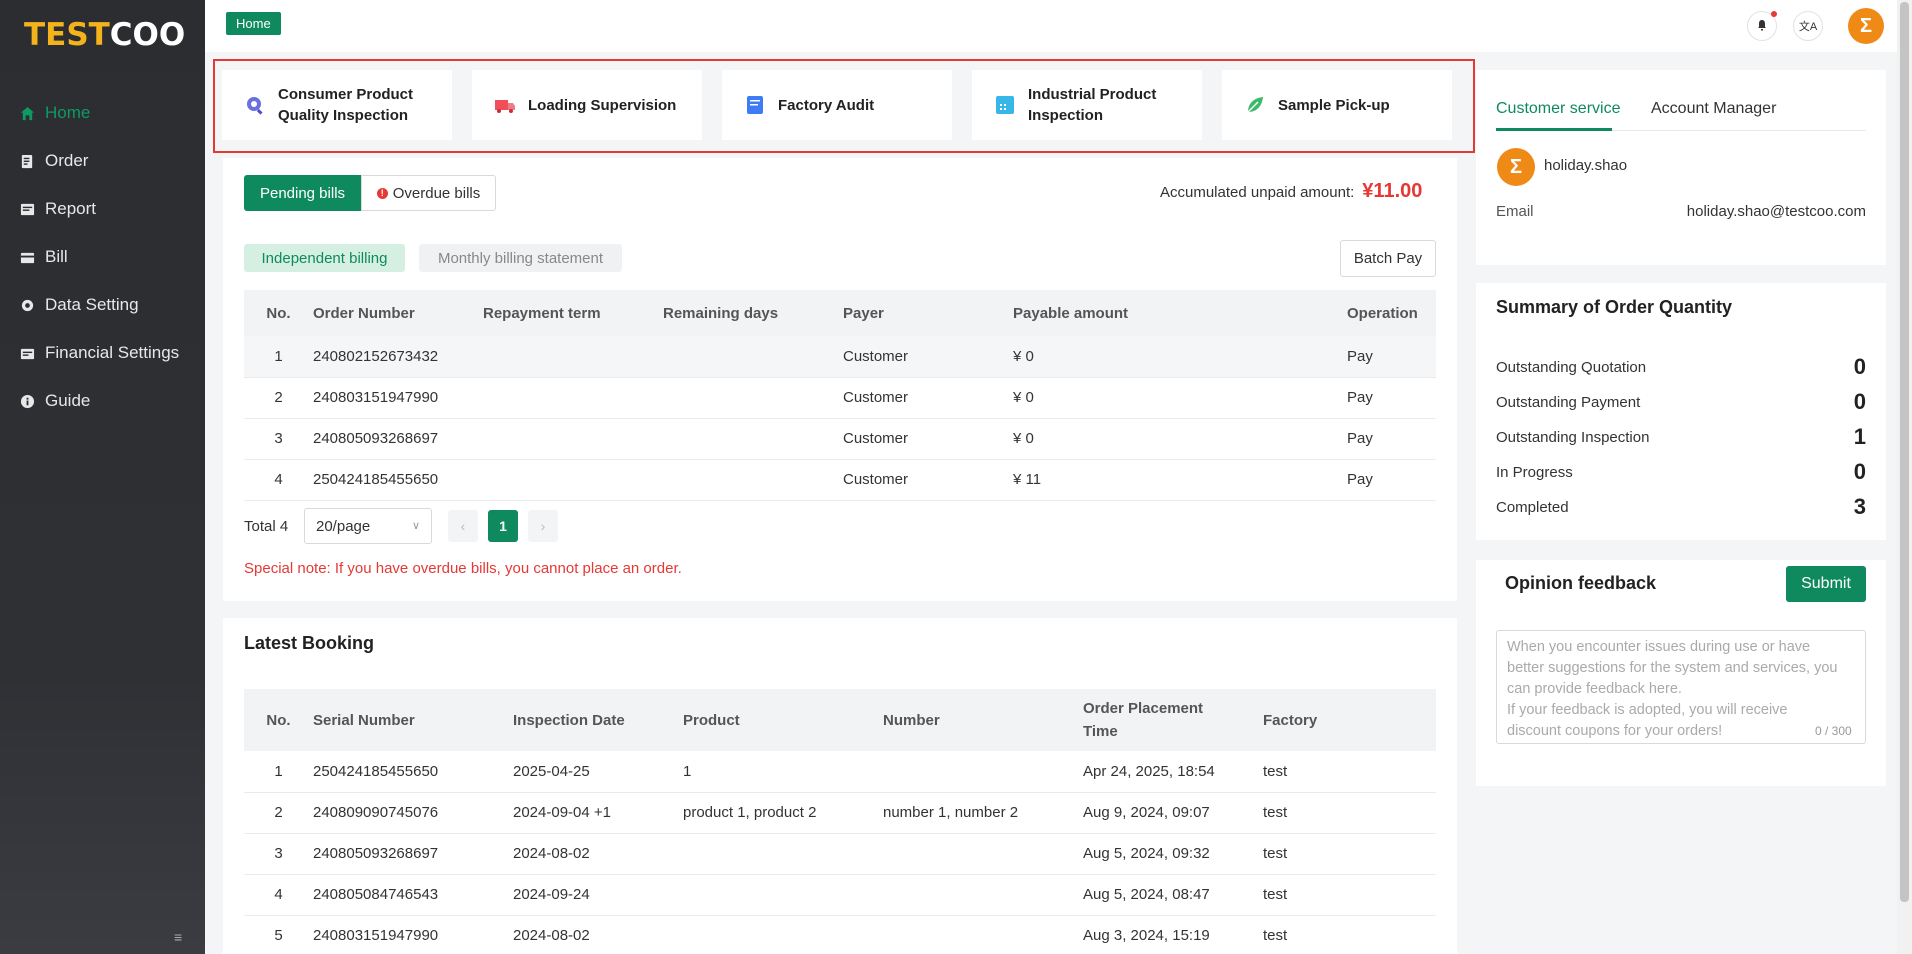 This screenshot has height=954, width=1912. What do you see at coordinates (1571, 367) in the screenshot?
I see `summary-label: Outstanding Quotation` at bounding box center [1571, 367].